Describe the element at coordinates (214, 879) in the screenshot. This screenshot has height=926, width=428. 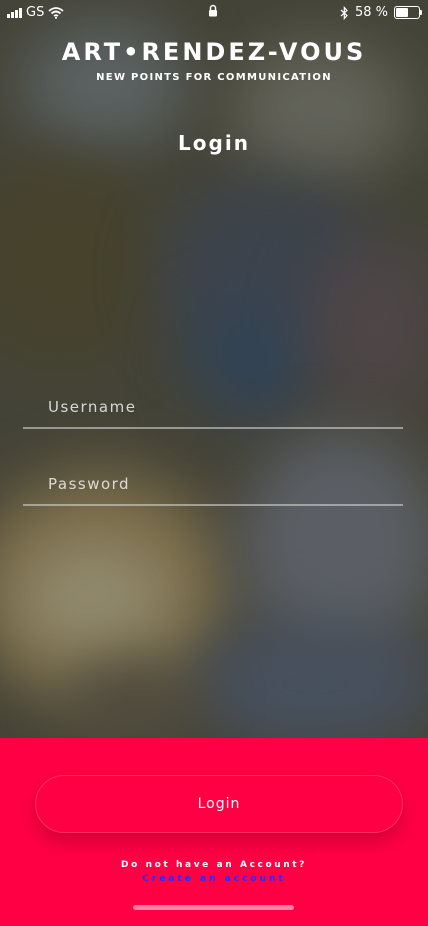
I see `create-account-link: Create an account` at that location.